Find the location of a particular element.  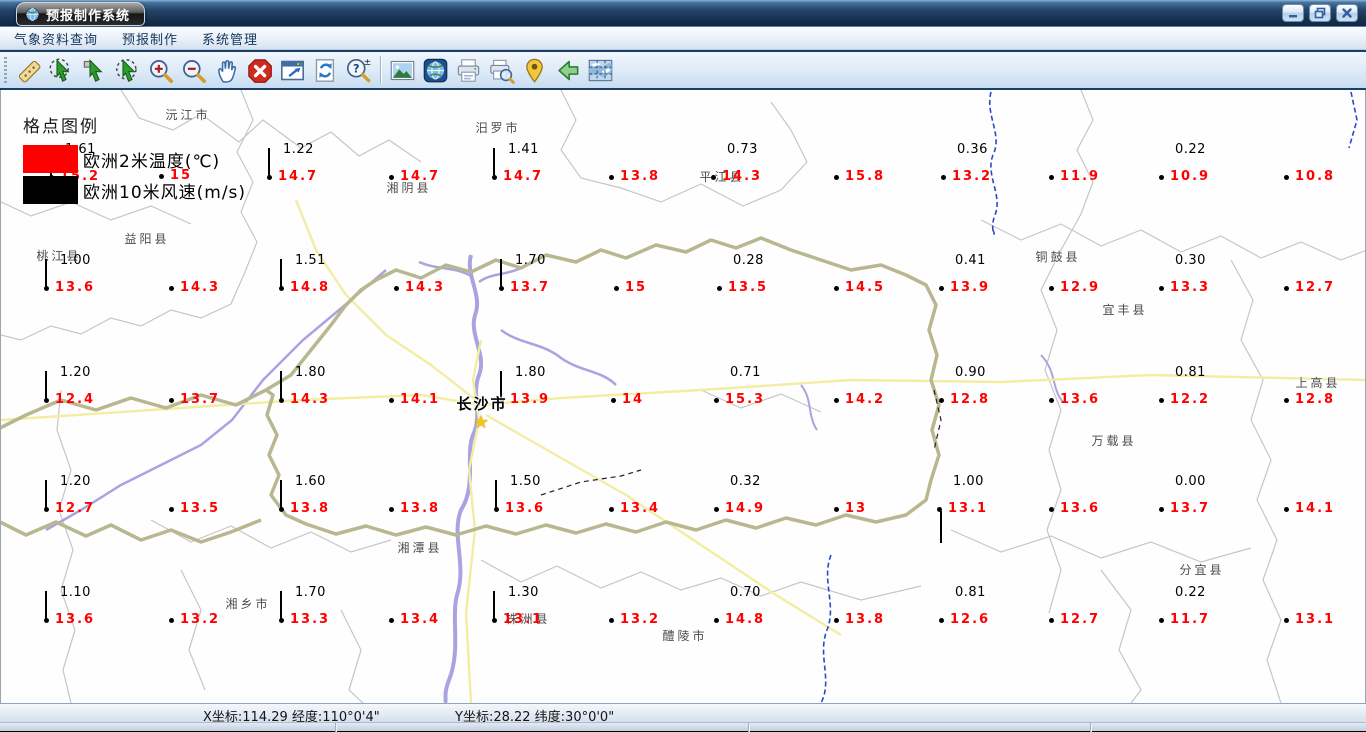

select-lasso-button is located at coordinates (127, 70).